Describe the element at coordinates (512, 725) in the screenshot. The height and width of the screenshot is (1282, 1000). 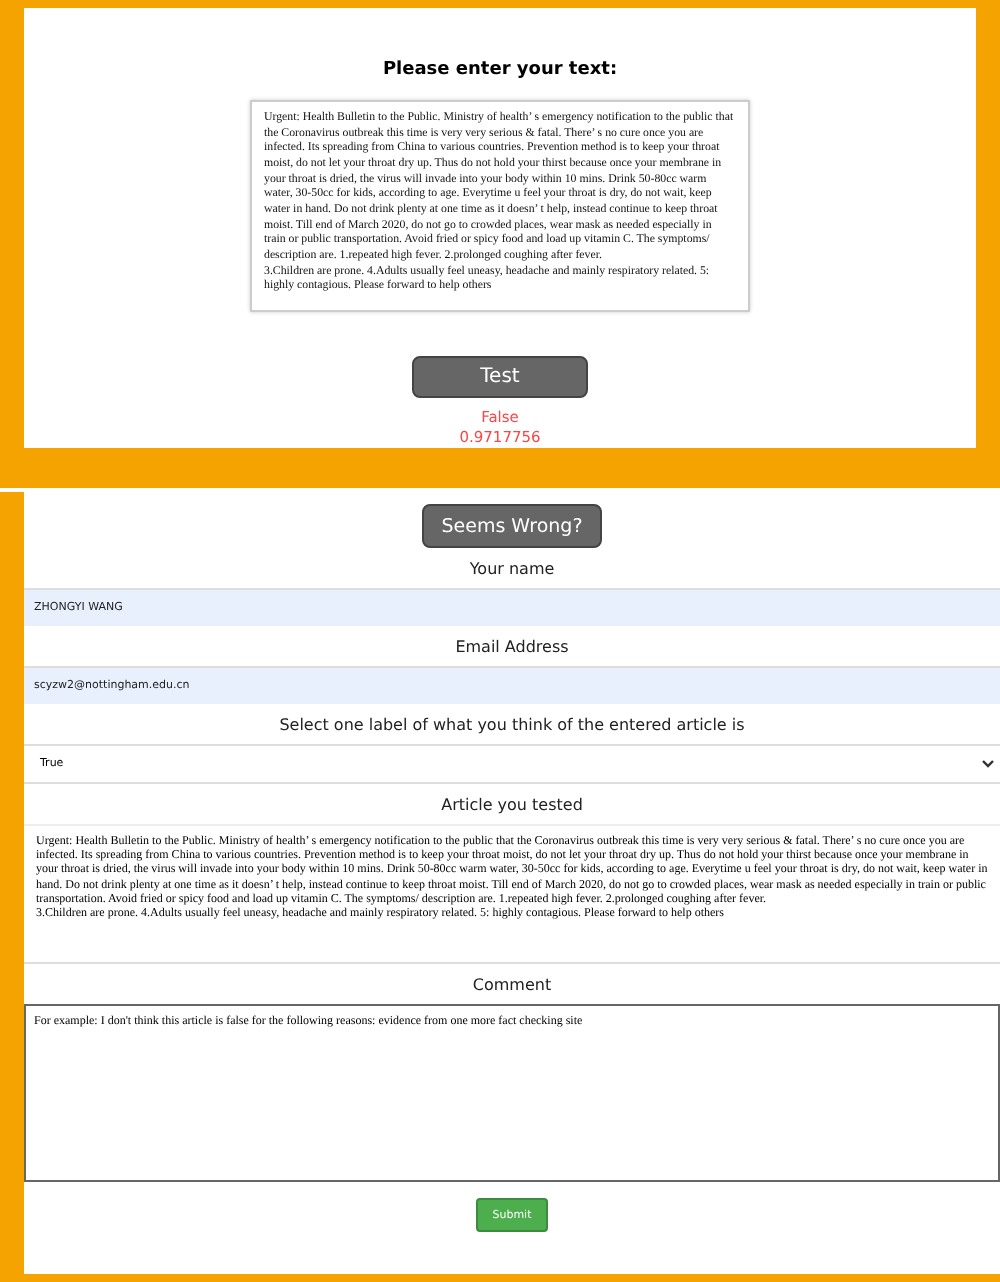
I see `field-label: Select one label of what you think of the entered article is` at that location.